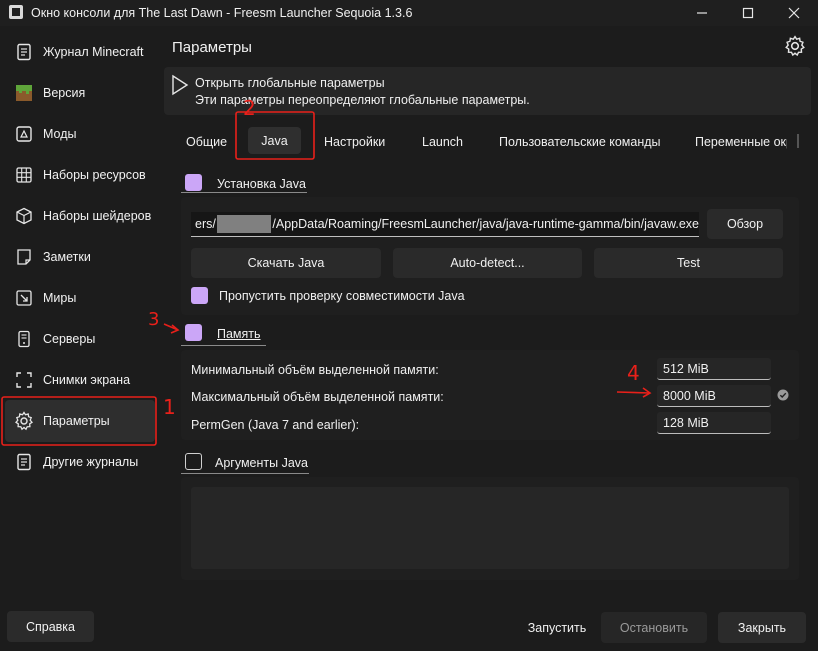 The width and height of the screenshot is (818, 651). I want to click on annotation-2: 2, so click(249, 108).